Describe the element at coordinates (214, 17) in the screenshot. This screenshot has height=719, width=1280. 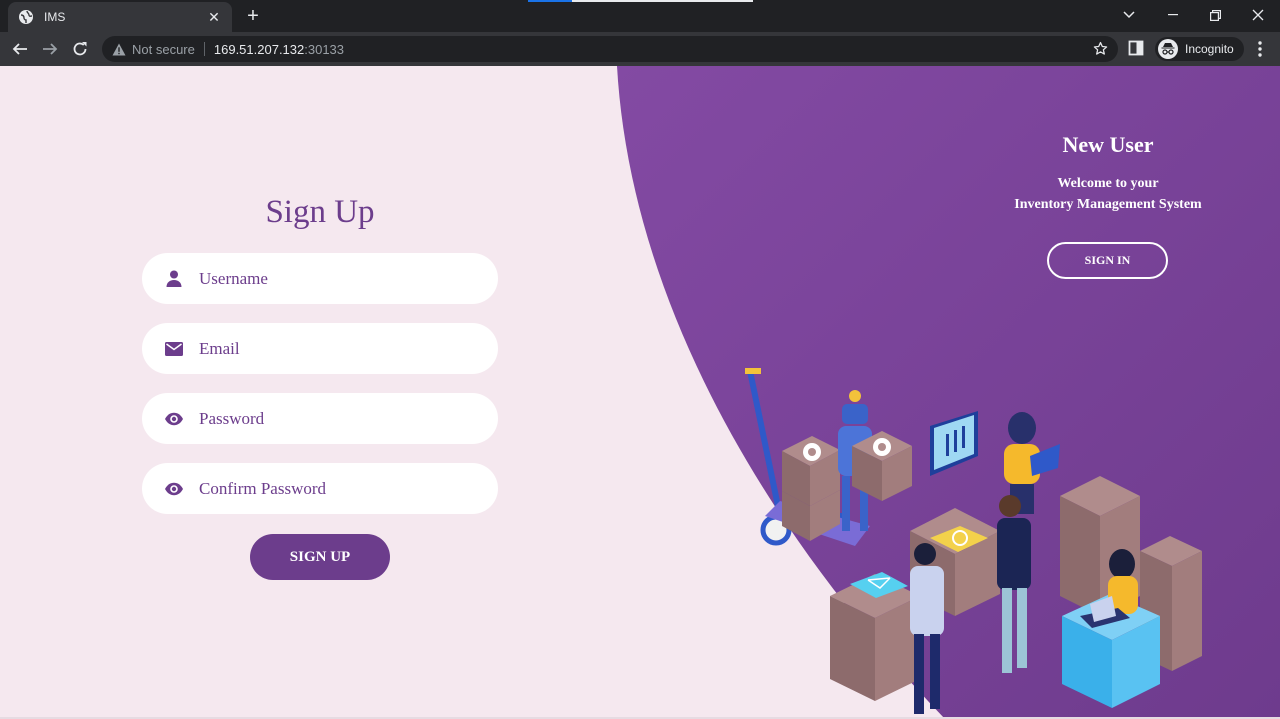
I see `close-tab-icon: ✕` at that location.